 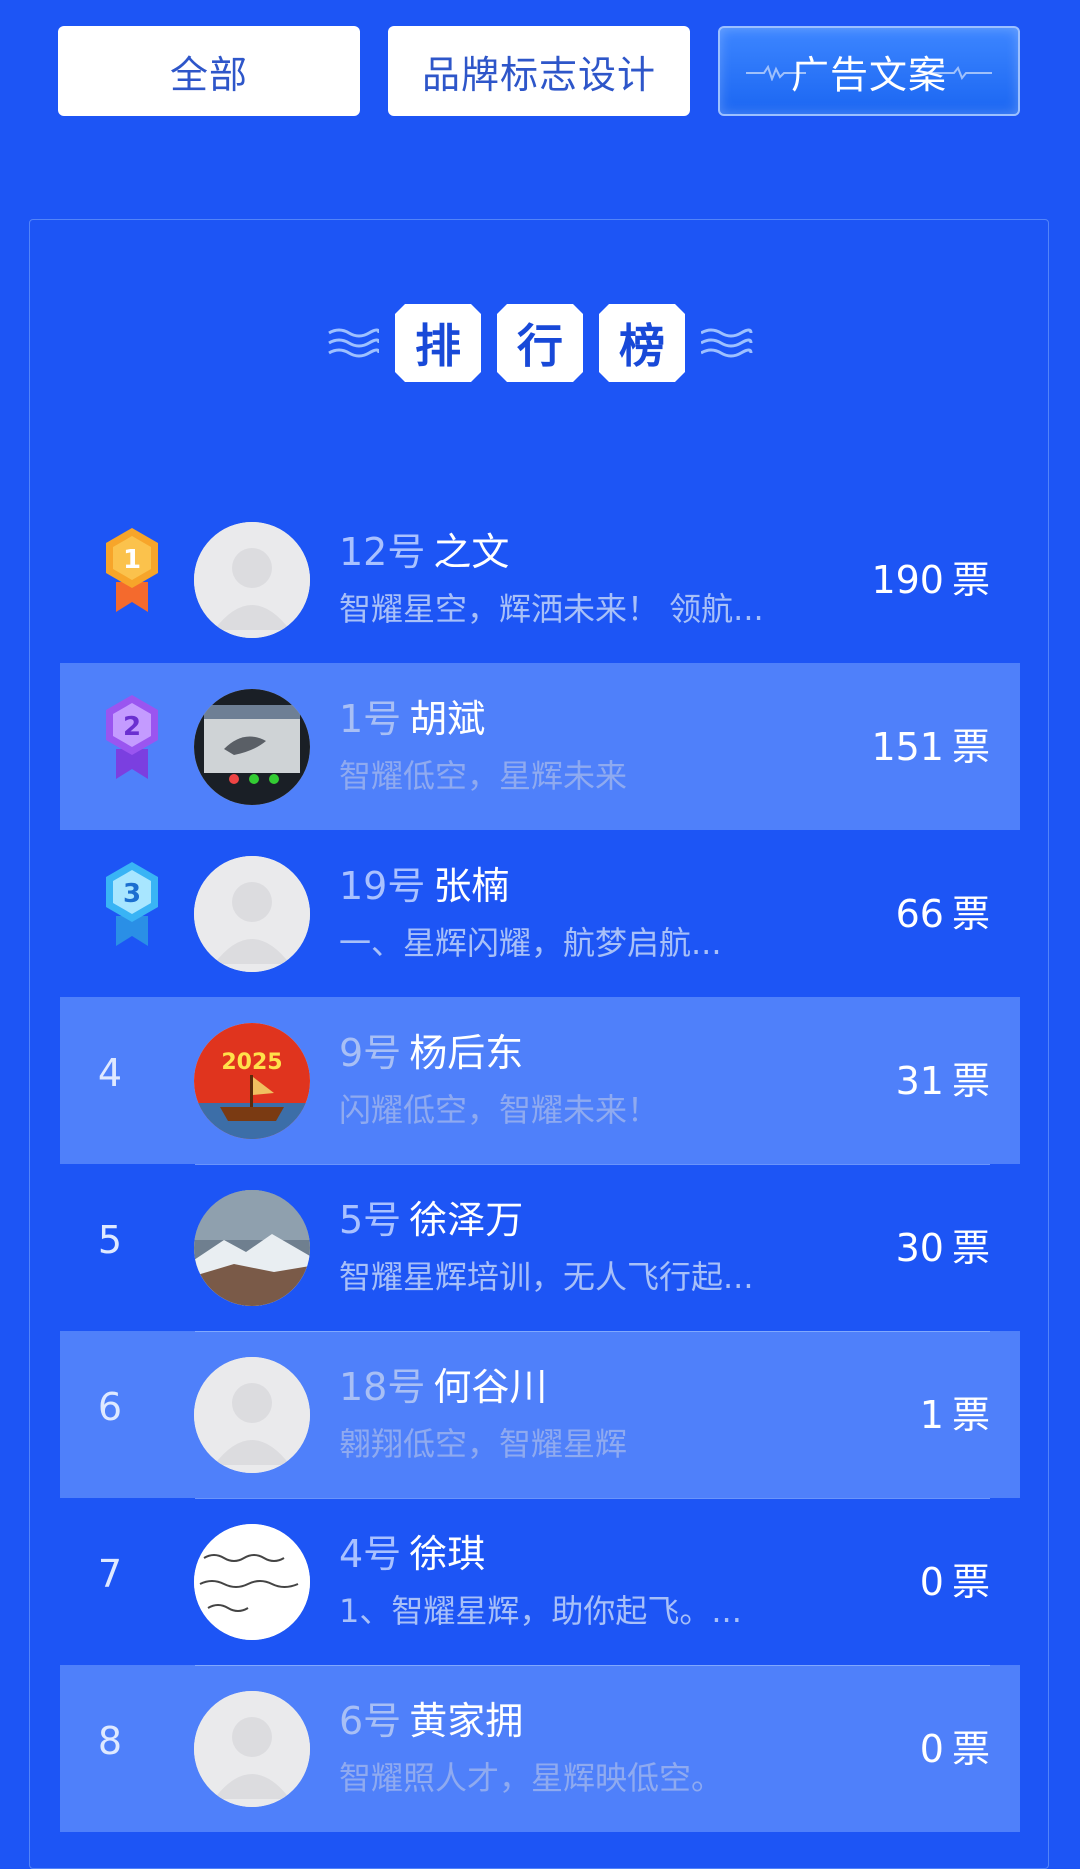 I want to click on entry-header: 18号 何谷川, so click(x=443, y=1383).